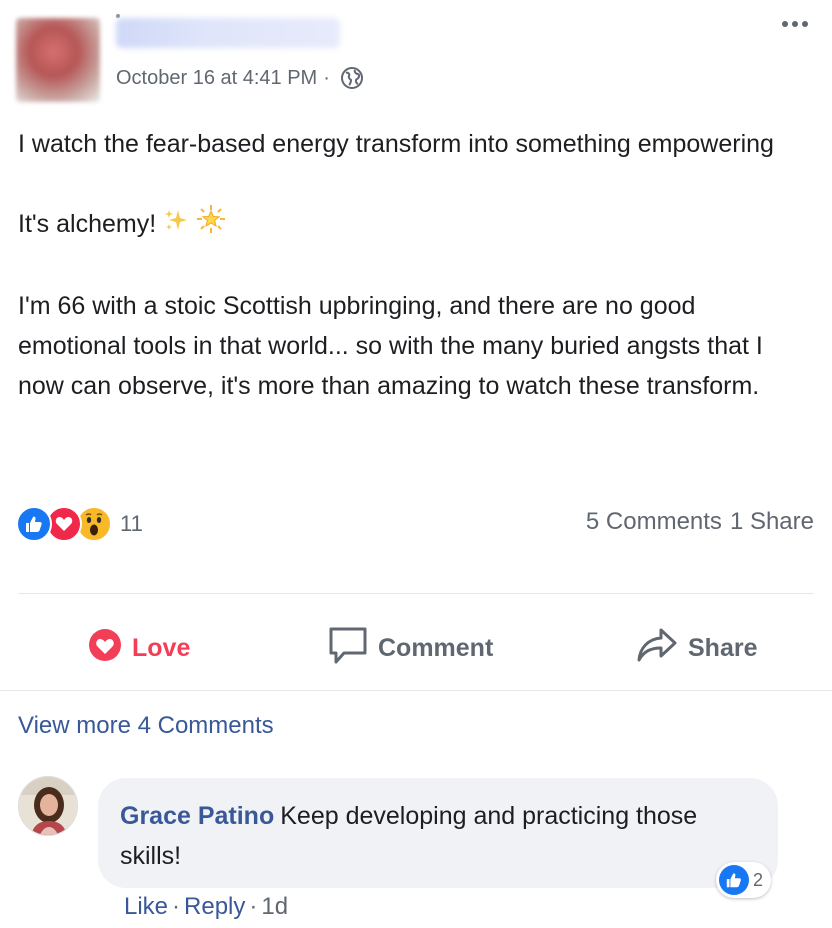 The width and height of the screenshot is (832, 928). I want to click on share-button: Share, so click(696, 648).